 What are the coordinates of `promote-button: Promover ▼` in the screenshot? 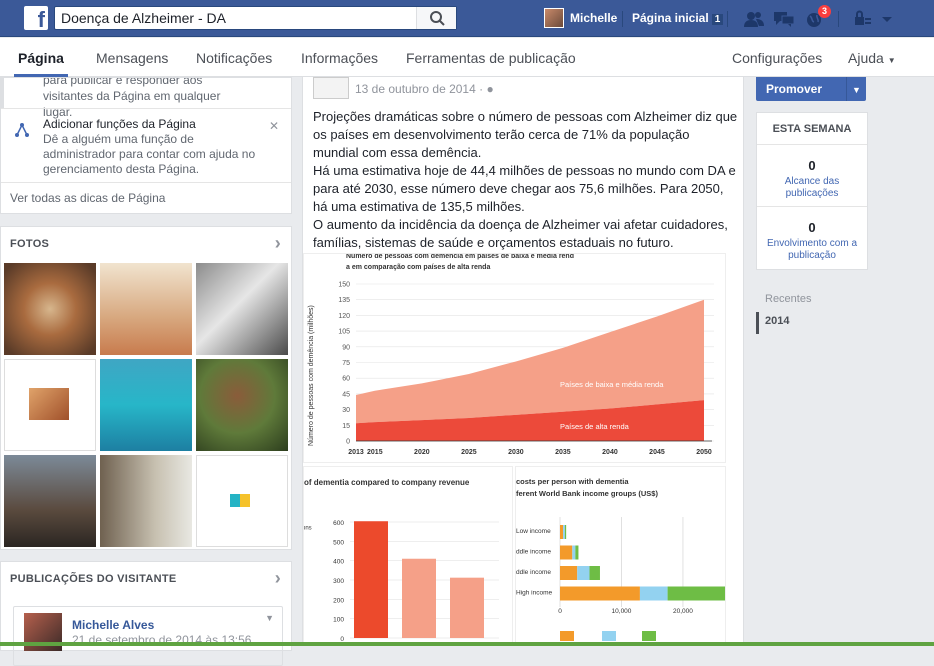 It's located at (811, 89).